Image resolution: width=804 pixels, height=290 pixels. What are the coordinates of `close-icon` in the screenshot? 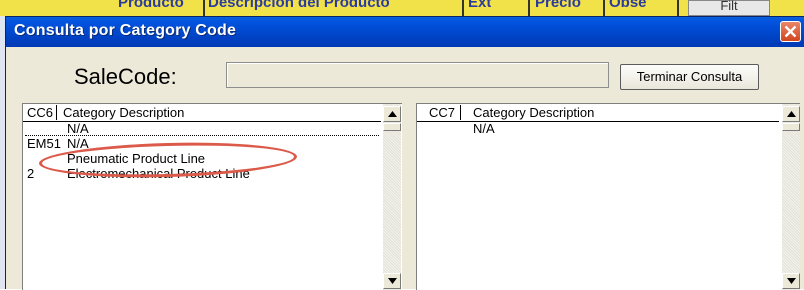 It's located at (790, 31).